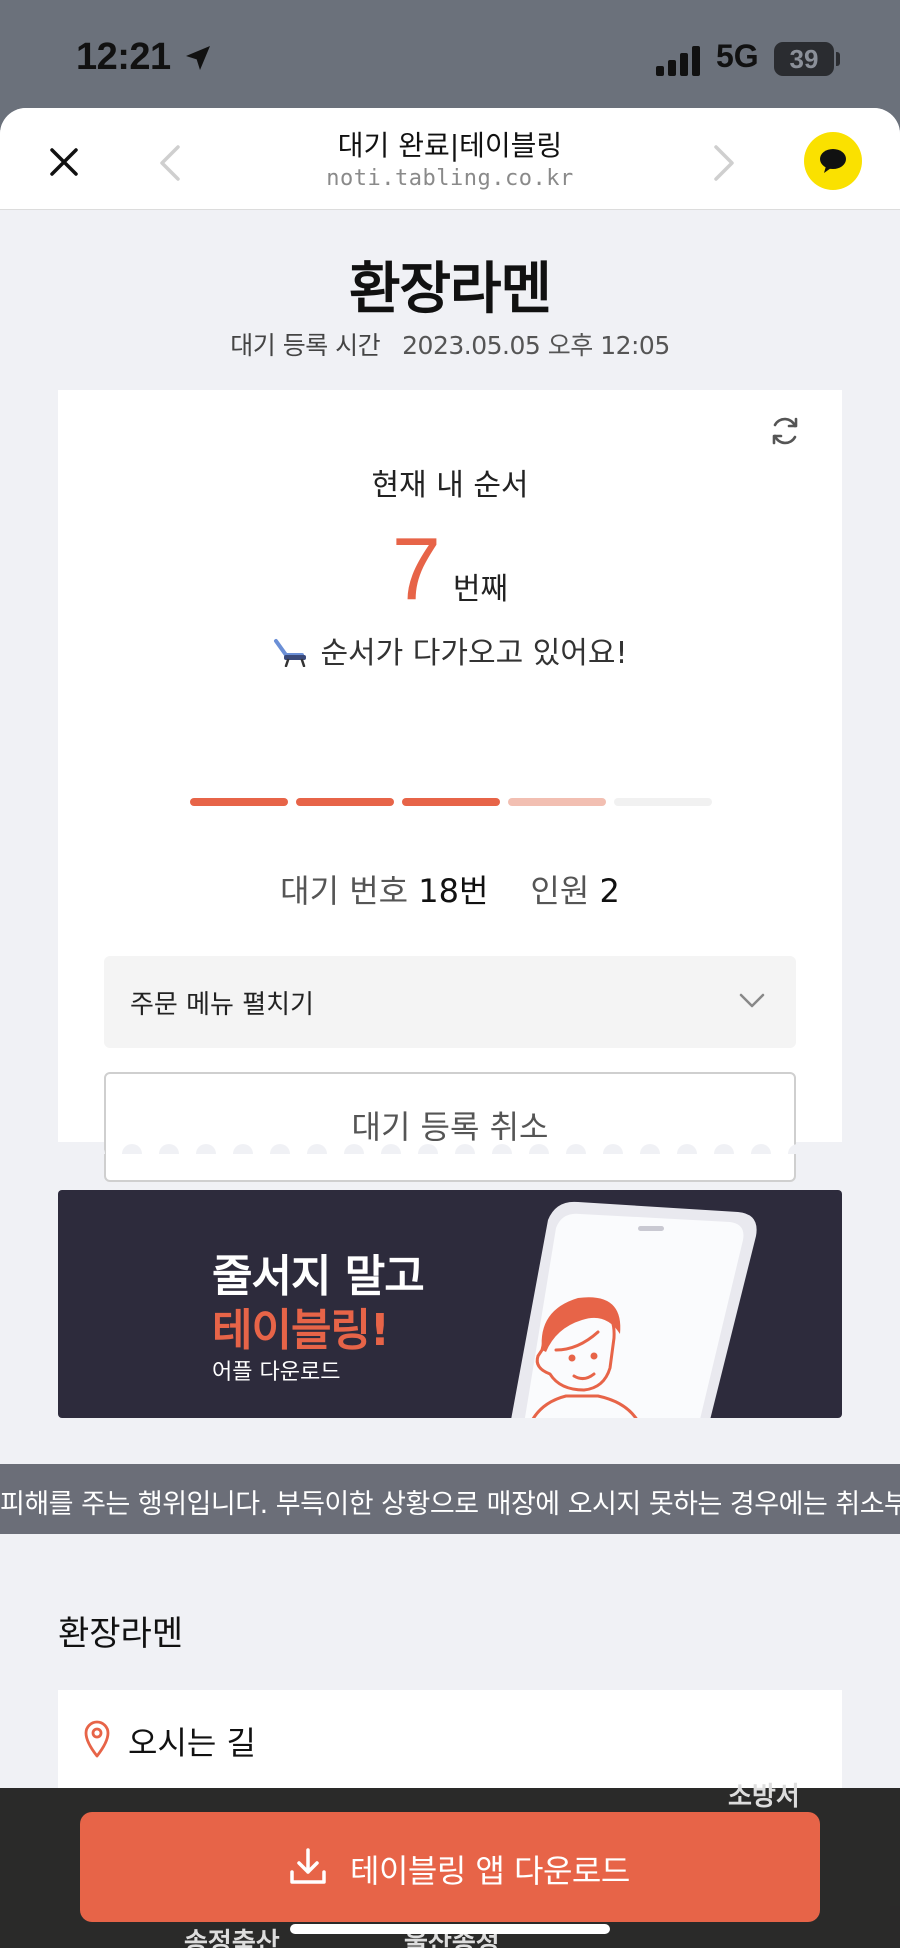 The height and width of the screenshot is (1948, 900). I want to click on wait-info: 대기 번호 18번 인원 2, so click(450, 889).